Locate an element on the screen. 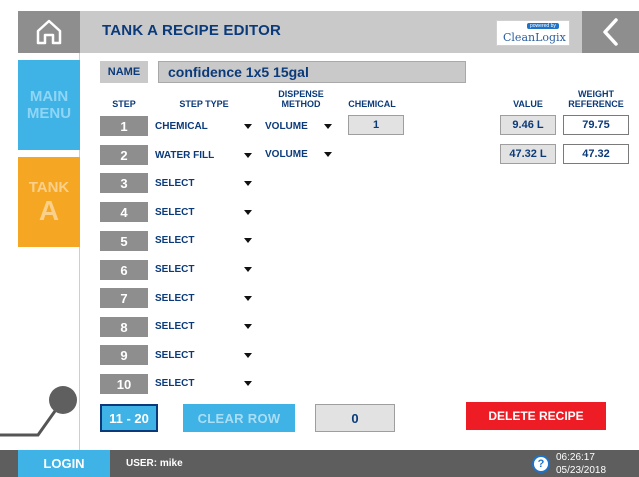 The width and height of the screenshot is (639, 477). col-header-step: STEP is located at coordinates (124, 104).